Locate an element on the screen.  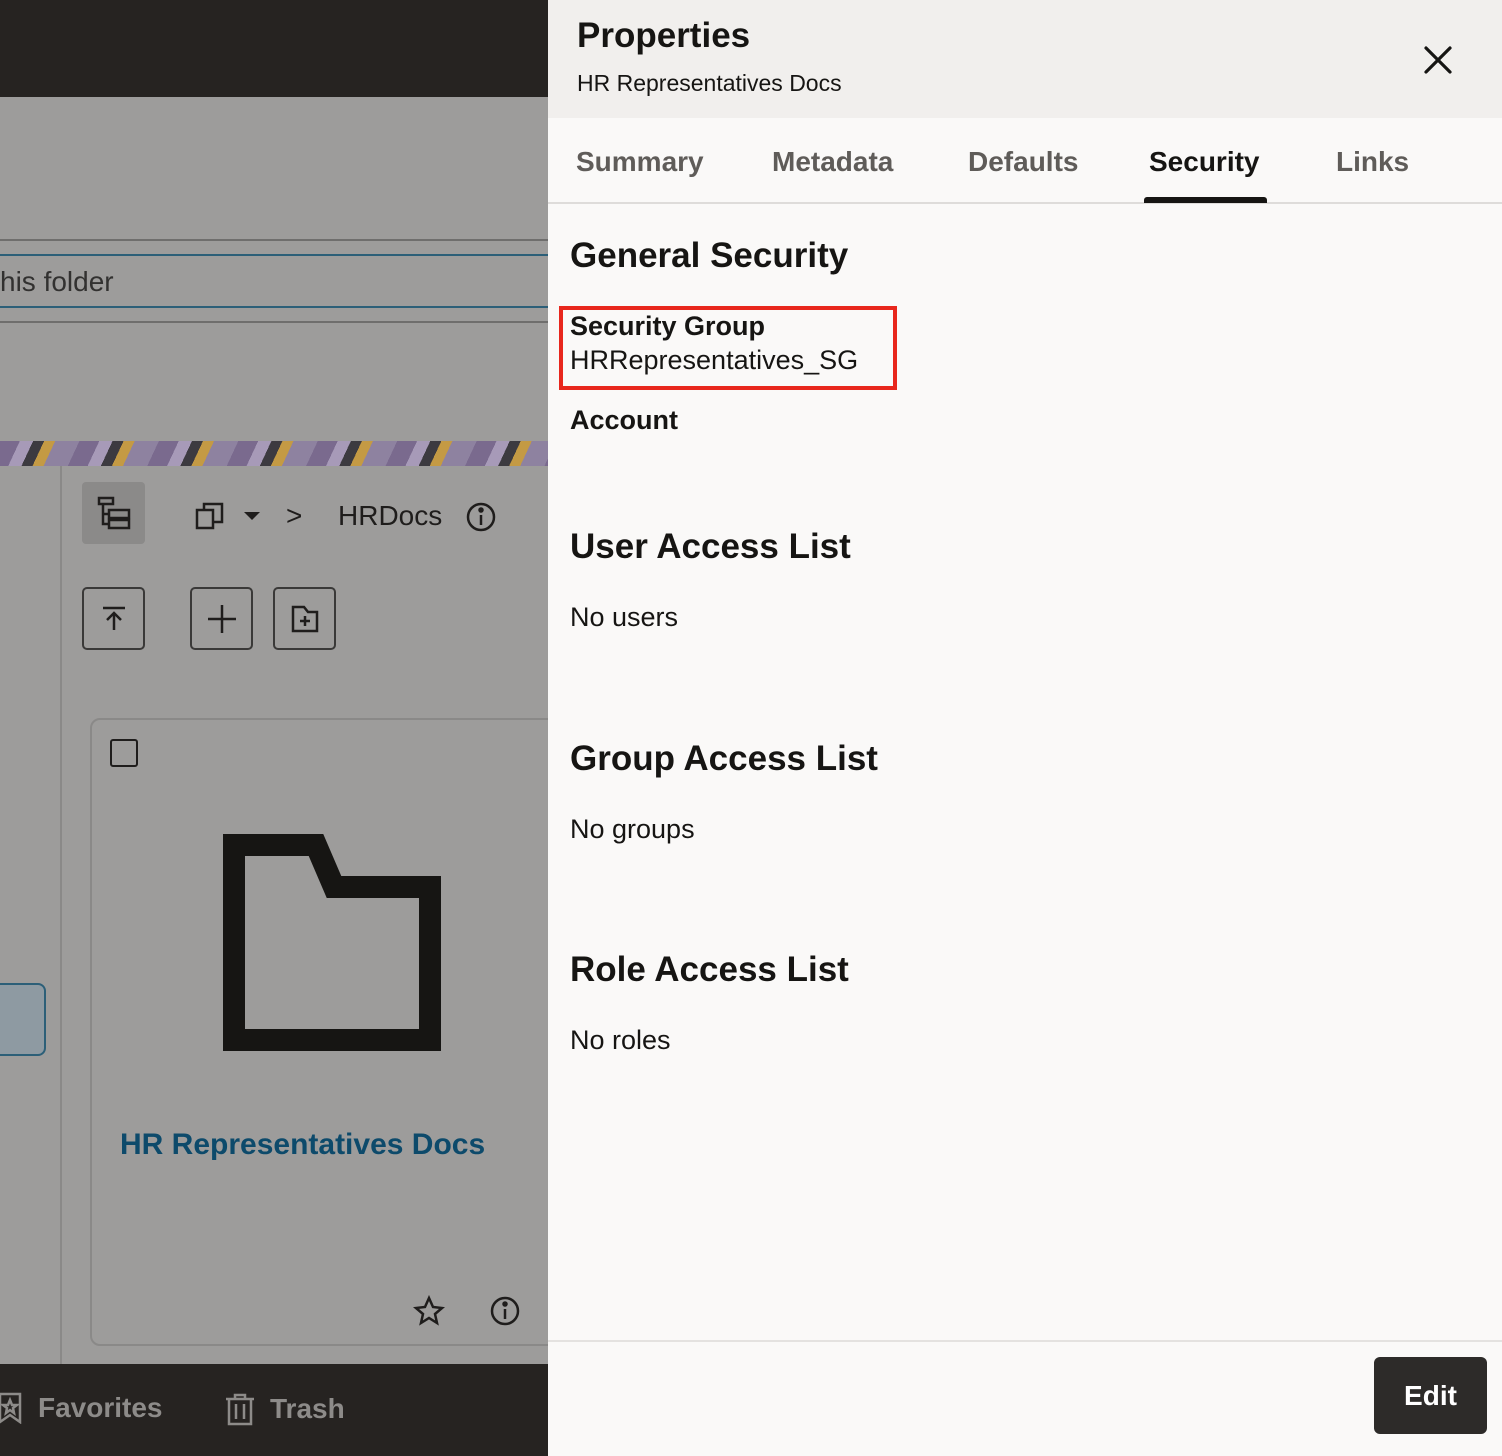
breadcrumb-current: HRDocs is located at coordinates (390, 516).